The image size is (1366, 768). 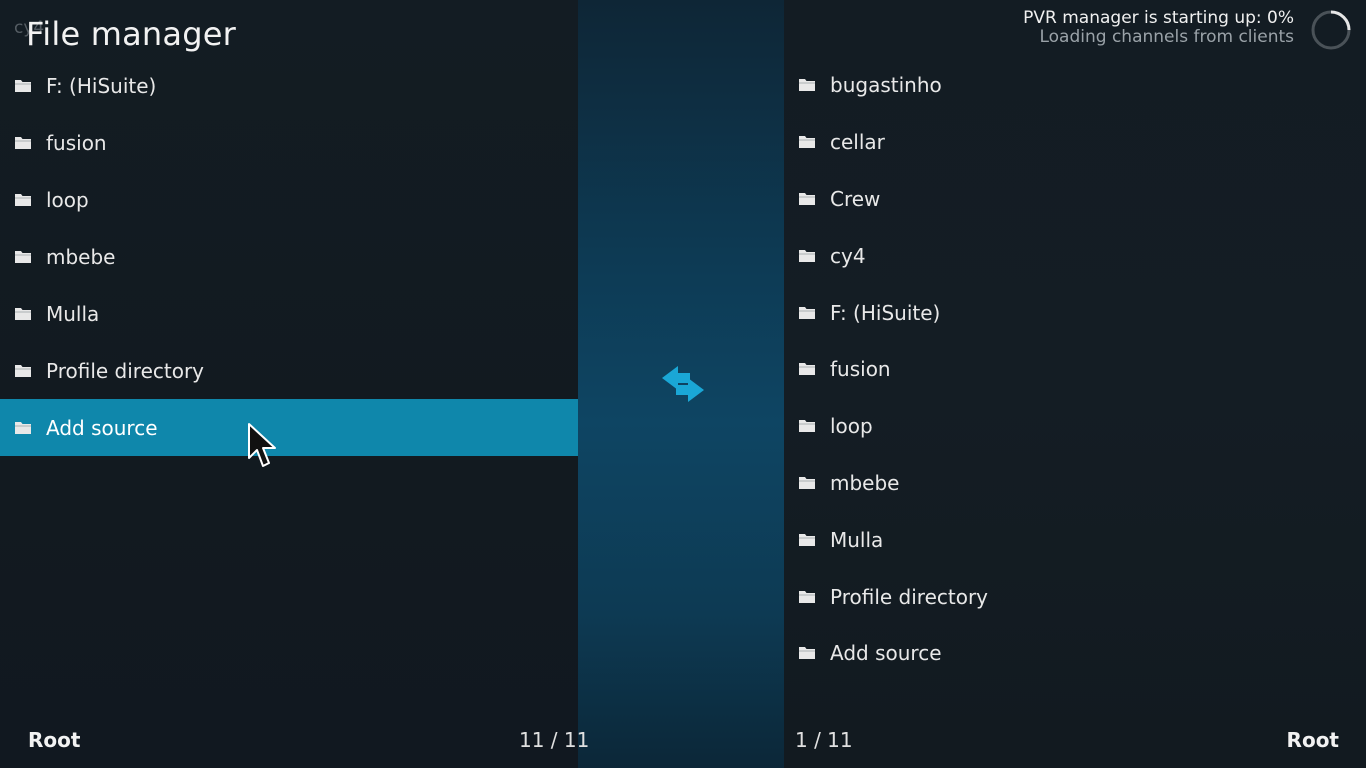 What do you see at coordinates (262, 445) in the screenshot?
I see `mouse-cursor-icon` at bounding box center [262, 445].